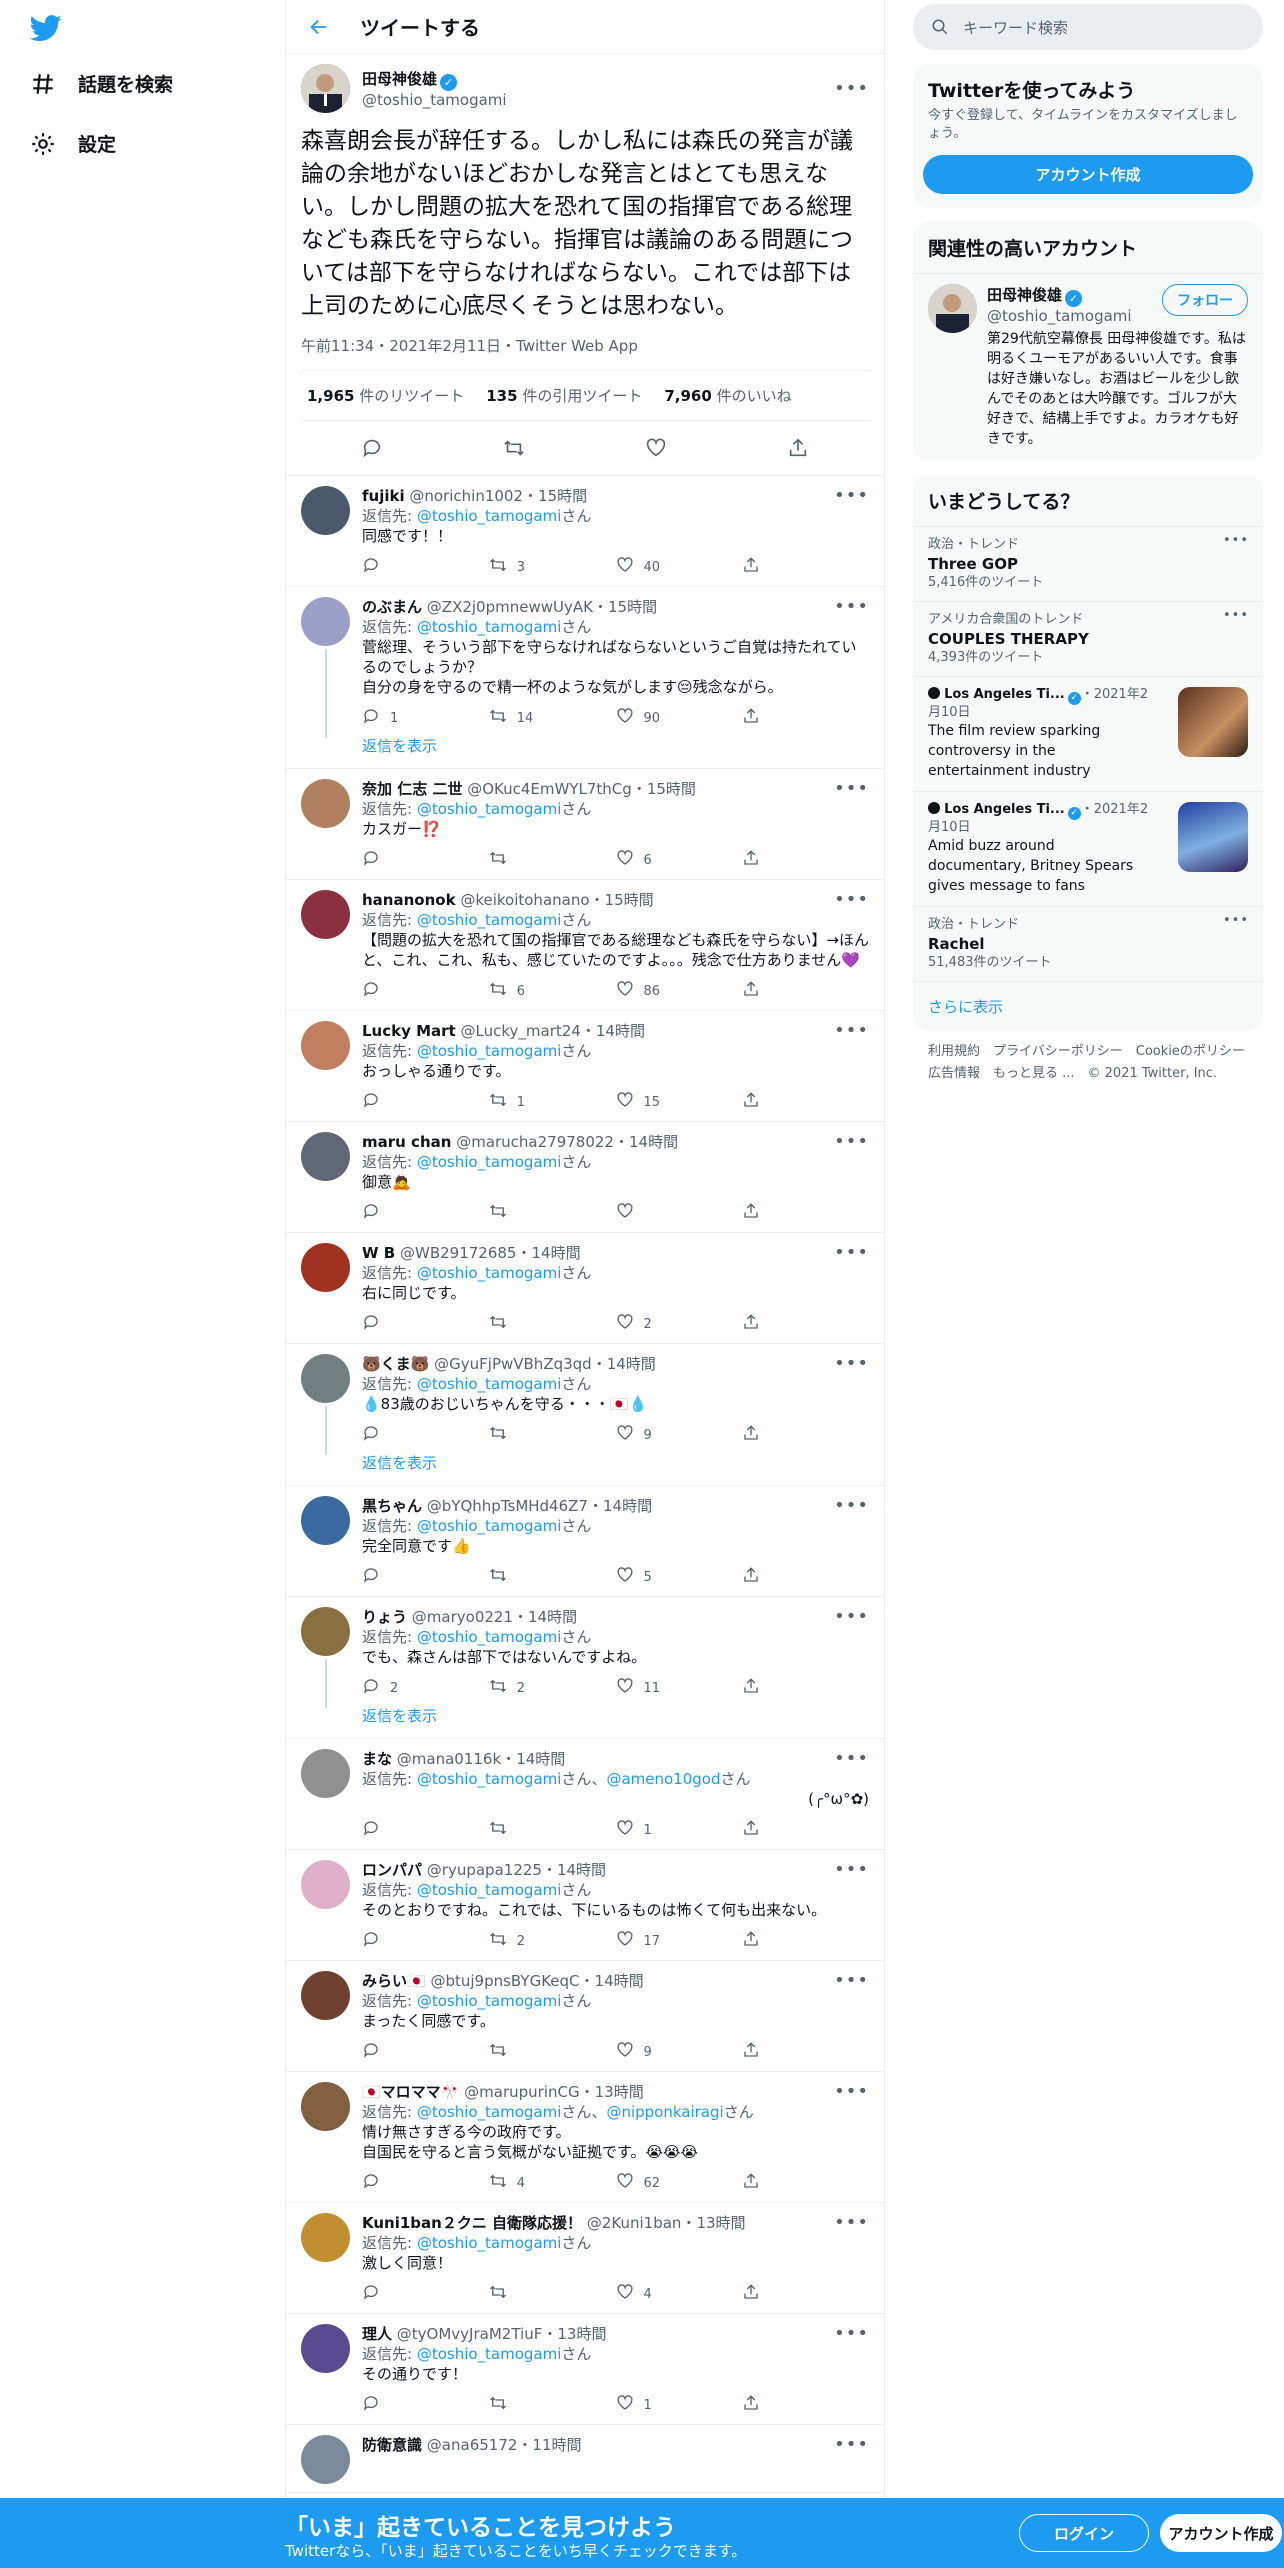  I want to click on like-button, so click(679, 1213).